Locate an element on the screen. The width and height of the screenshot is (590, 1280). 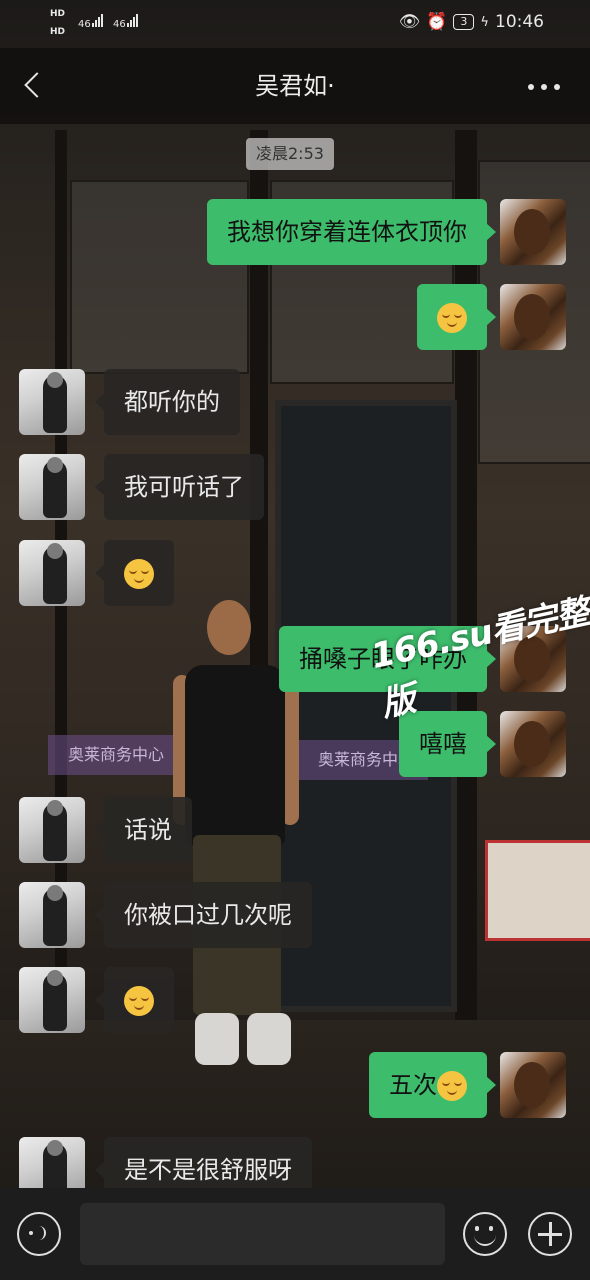
eye-icon: 👁 is located at coordinates (409, 22).